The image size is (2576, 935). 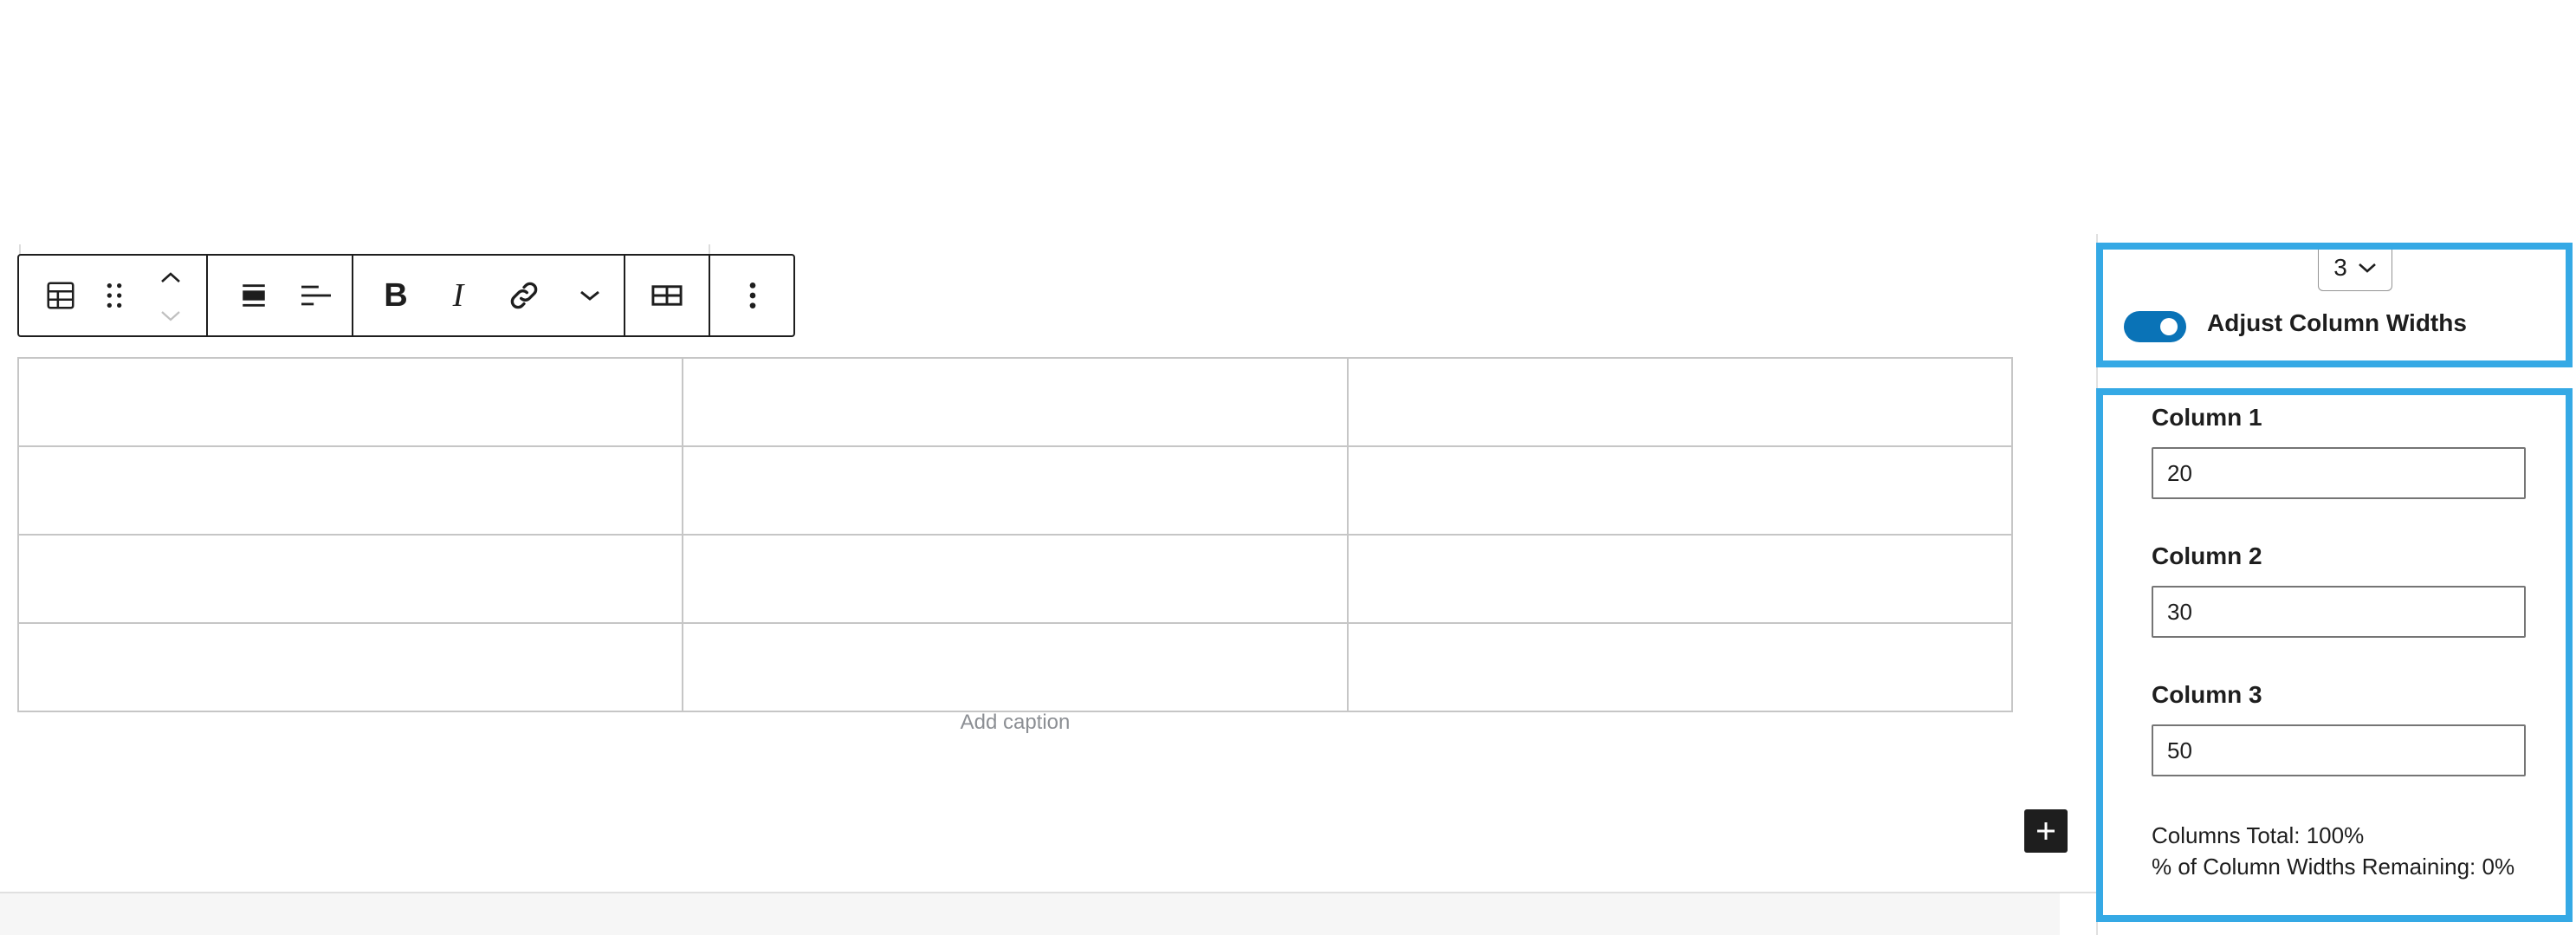 What do you see at coordinates (524, 295) in the screenshot?
I see `link-icon` at bounding box center [524, 295].